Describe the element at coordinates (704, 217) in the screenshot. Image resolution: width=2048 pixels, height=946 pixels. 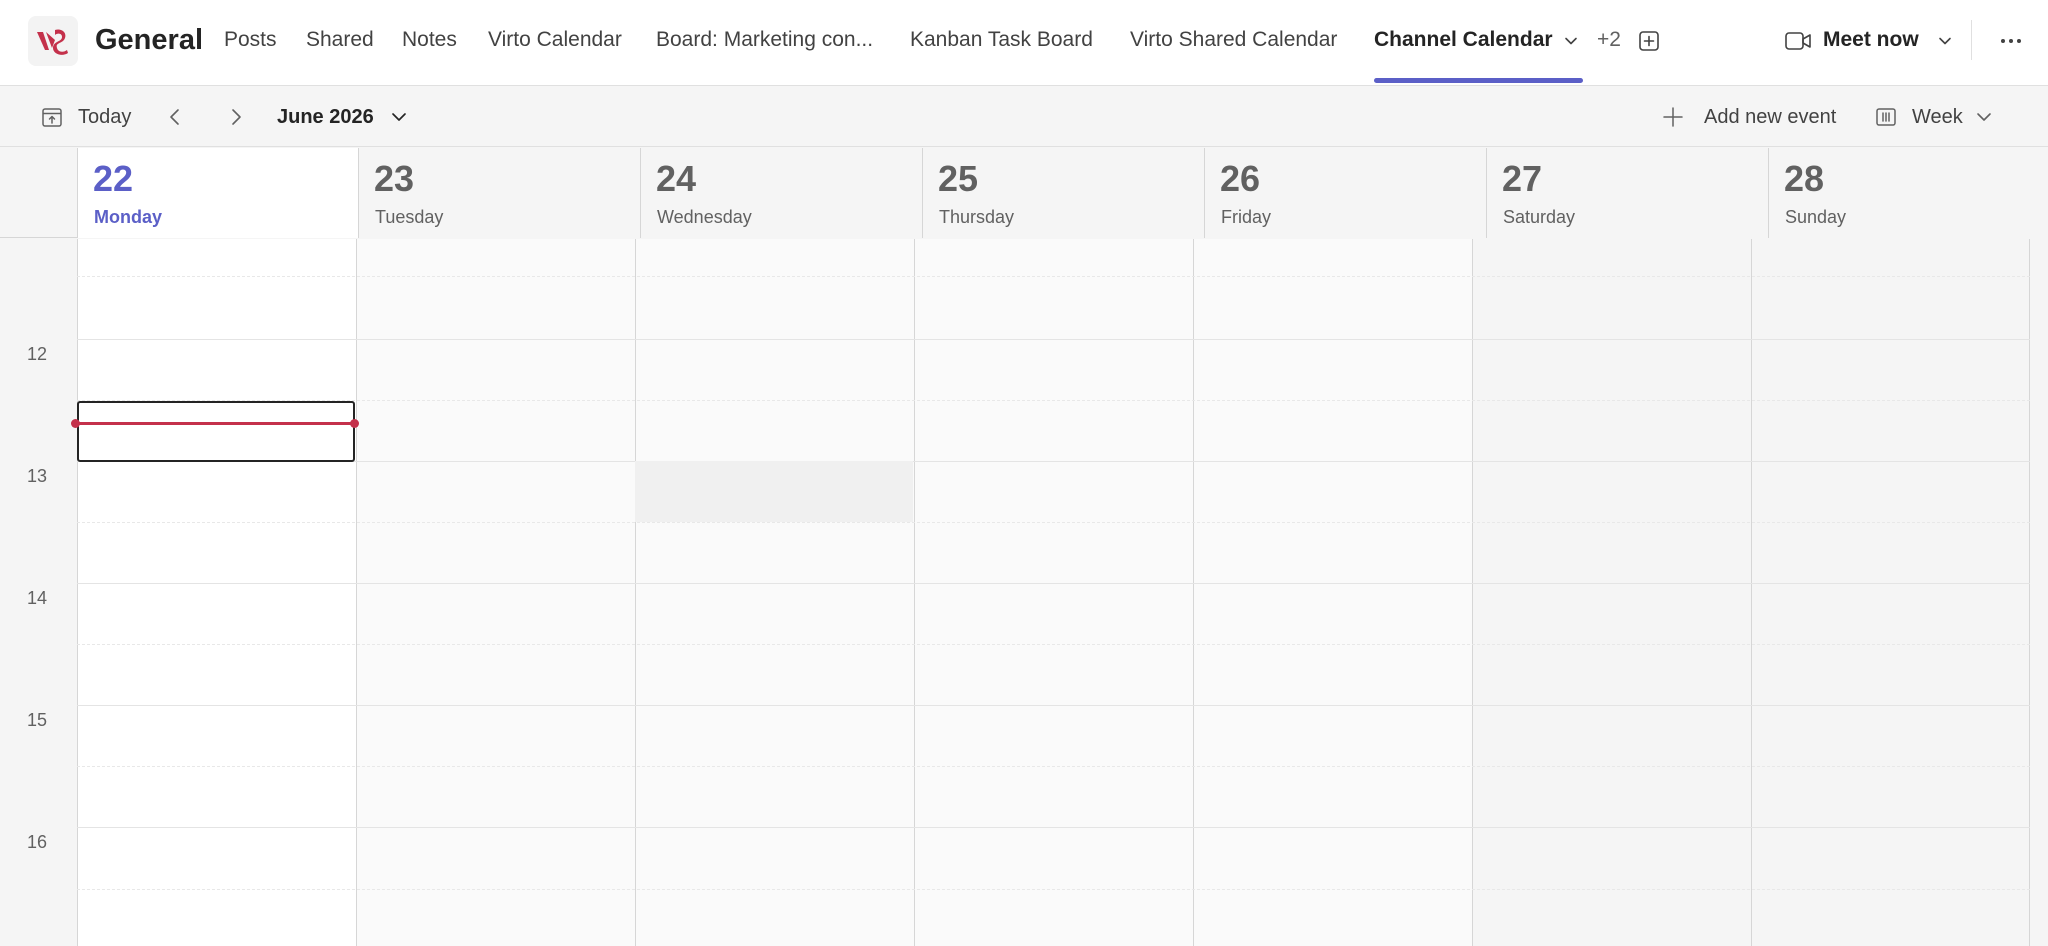
I see `day-name: Wednesday` at that location.